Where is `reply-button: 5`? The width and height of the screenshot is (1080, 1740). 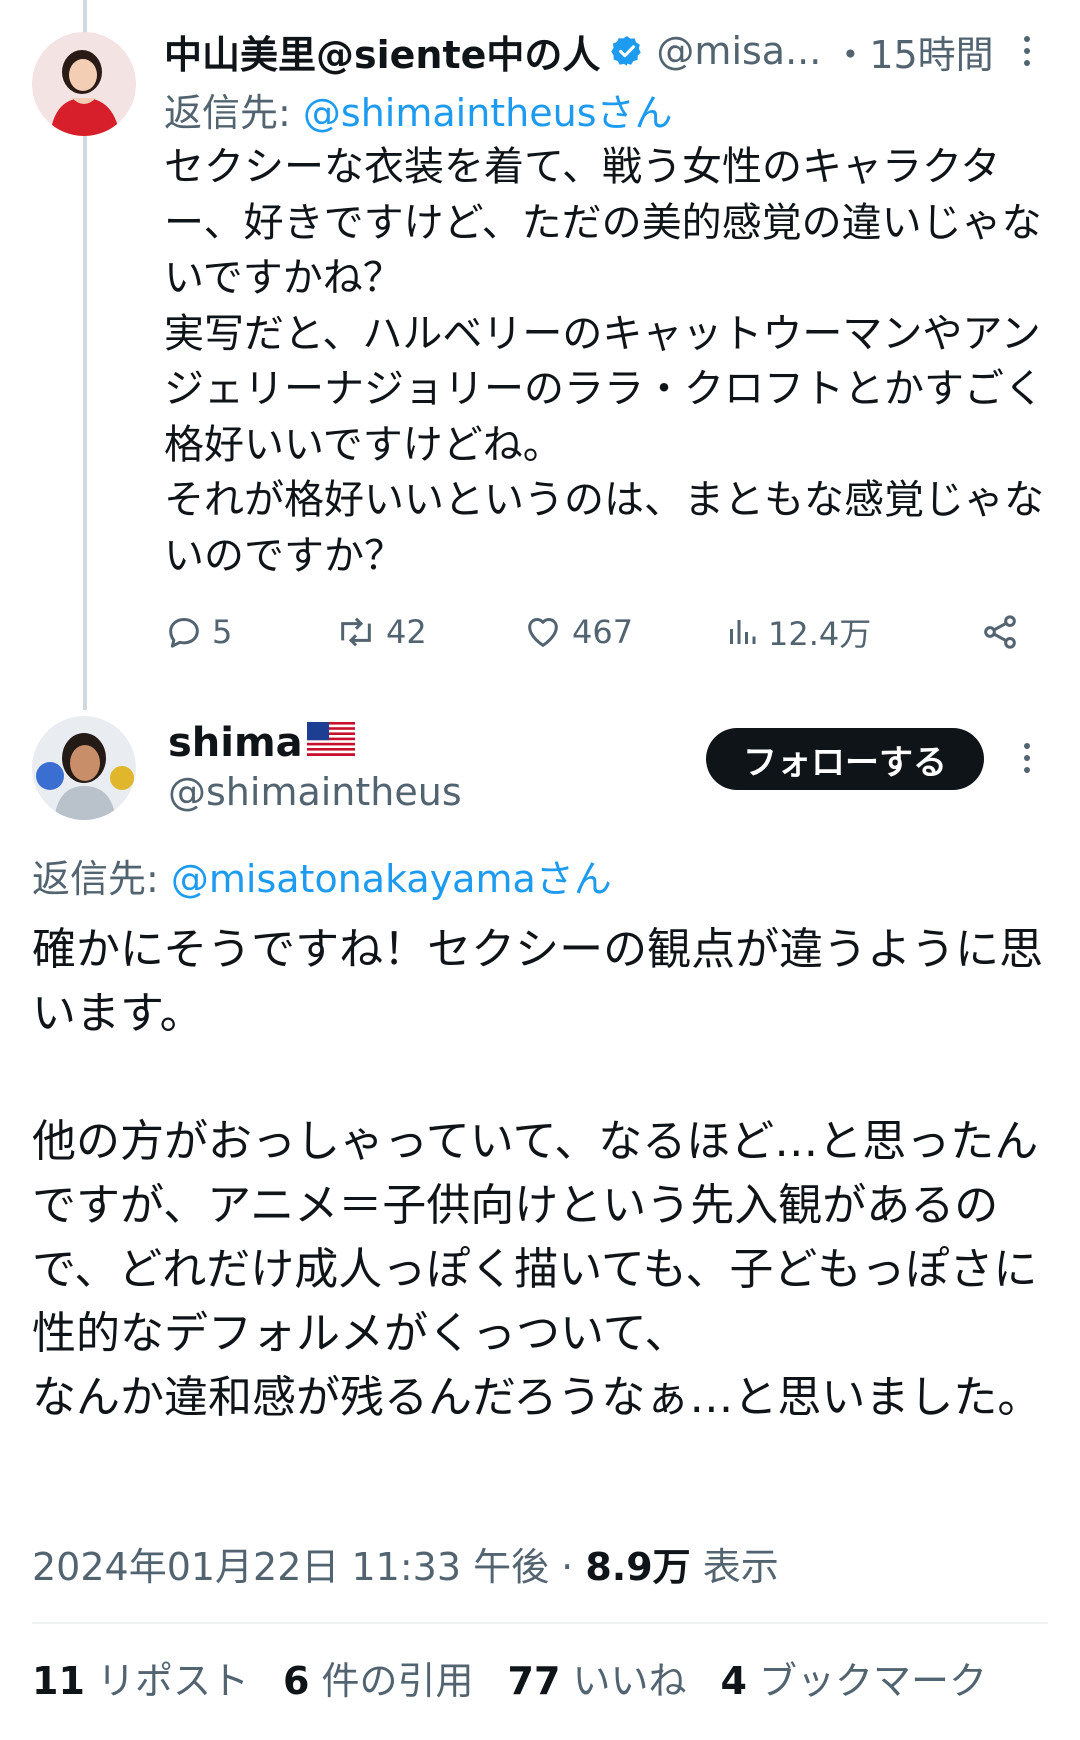
reply-button: 5 is located at coordinates (198, 632).